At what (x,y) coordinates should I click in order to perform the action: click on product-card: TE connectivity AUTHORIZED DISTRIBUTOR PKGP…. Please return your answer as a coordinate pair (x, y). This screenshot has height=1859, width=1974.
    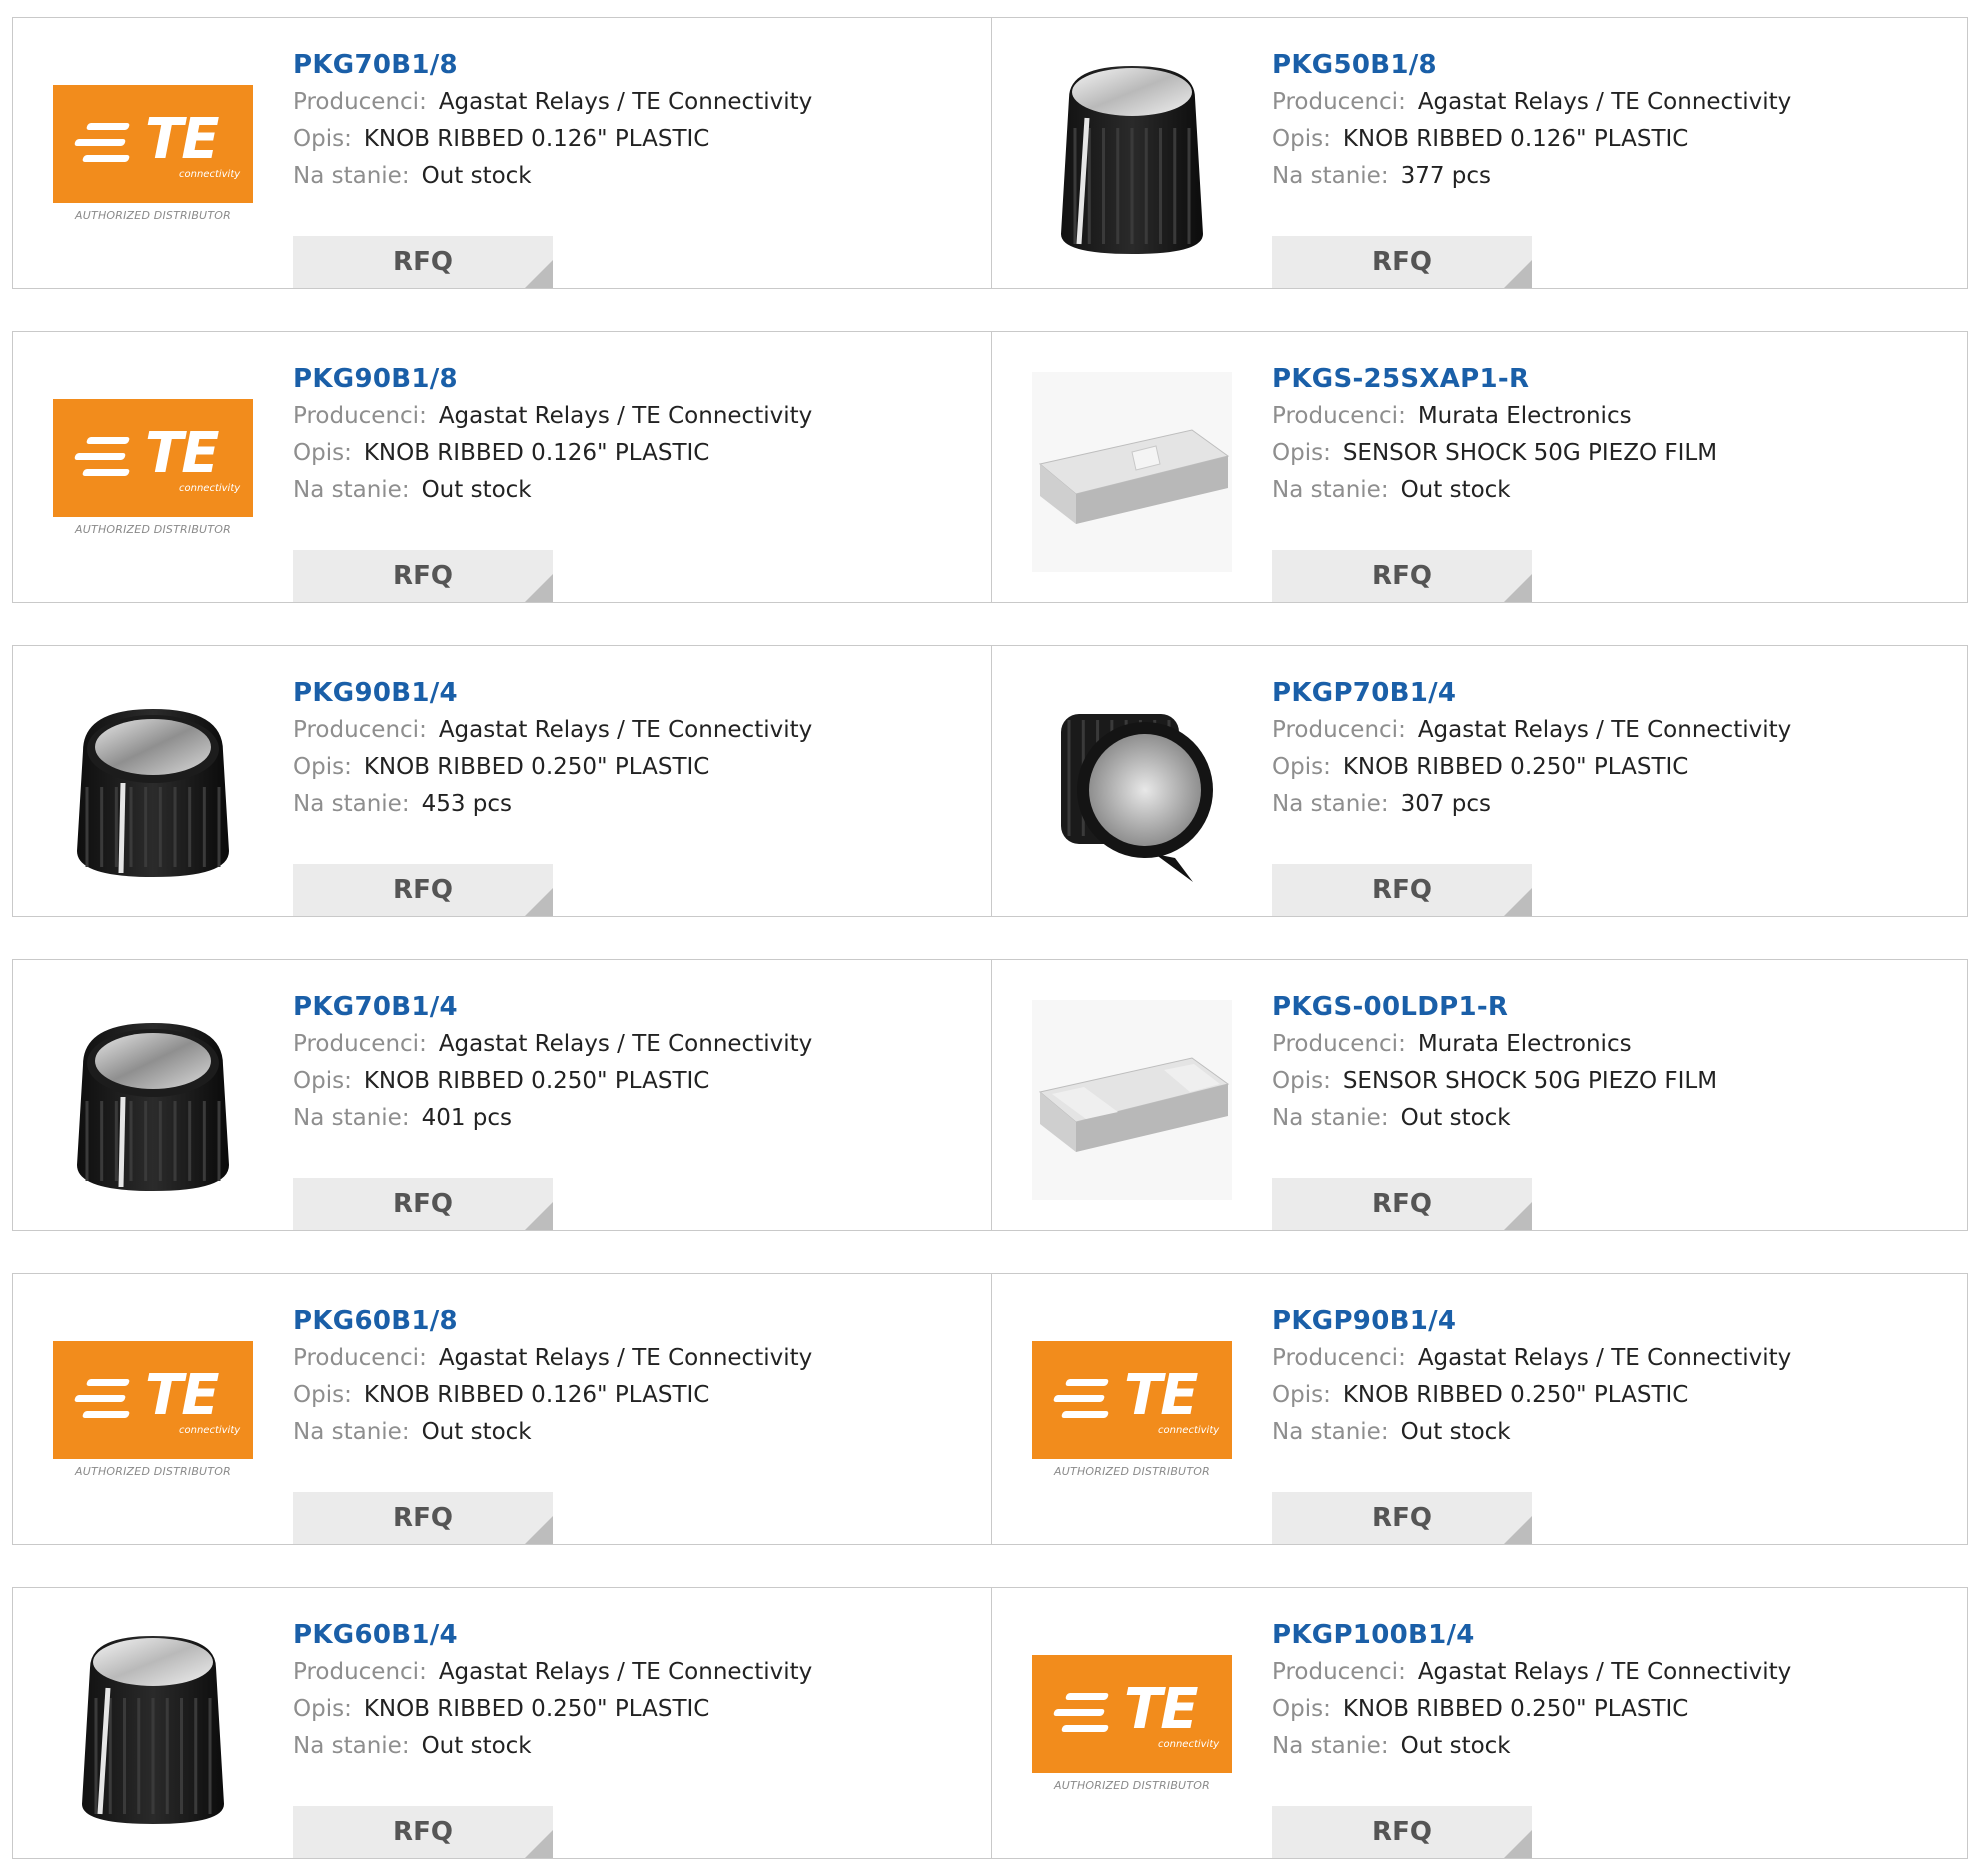
    Looking at the image, I should click on (1479, 1409).